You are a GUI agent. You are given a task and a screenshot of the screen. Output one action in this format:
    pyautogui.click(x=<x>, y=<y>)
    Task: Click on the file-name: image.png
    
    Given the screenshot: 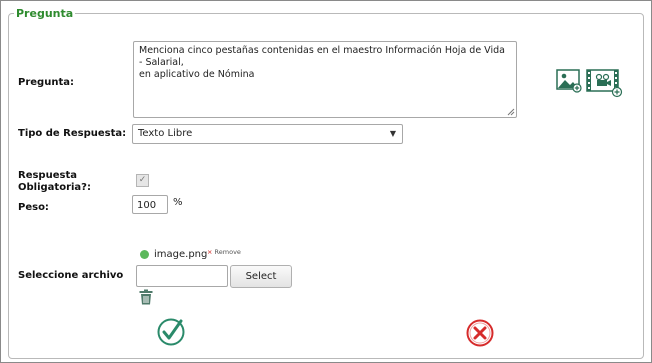 What is the action you would take?
    pyautogui.click(x=181, y=254)
    